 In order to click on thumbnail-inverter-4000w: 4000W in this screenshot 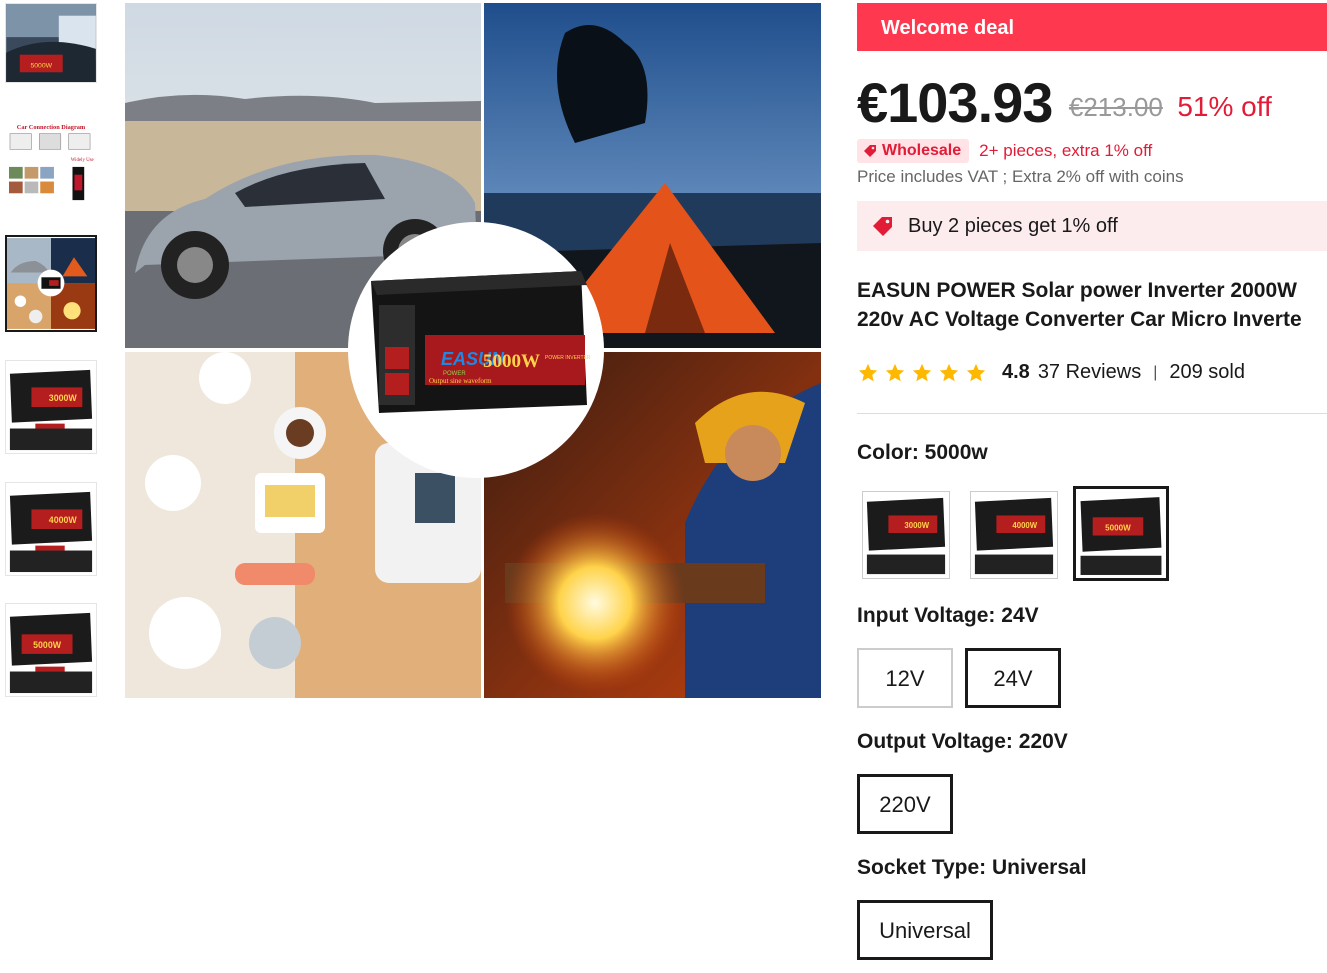, I will do `click(51, 529)`.